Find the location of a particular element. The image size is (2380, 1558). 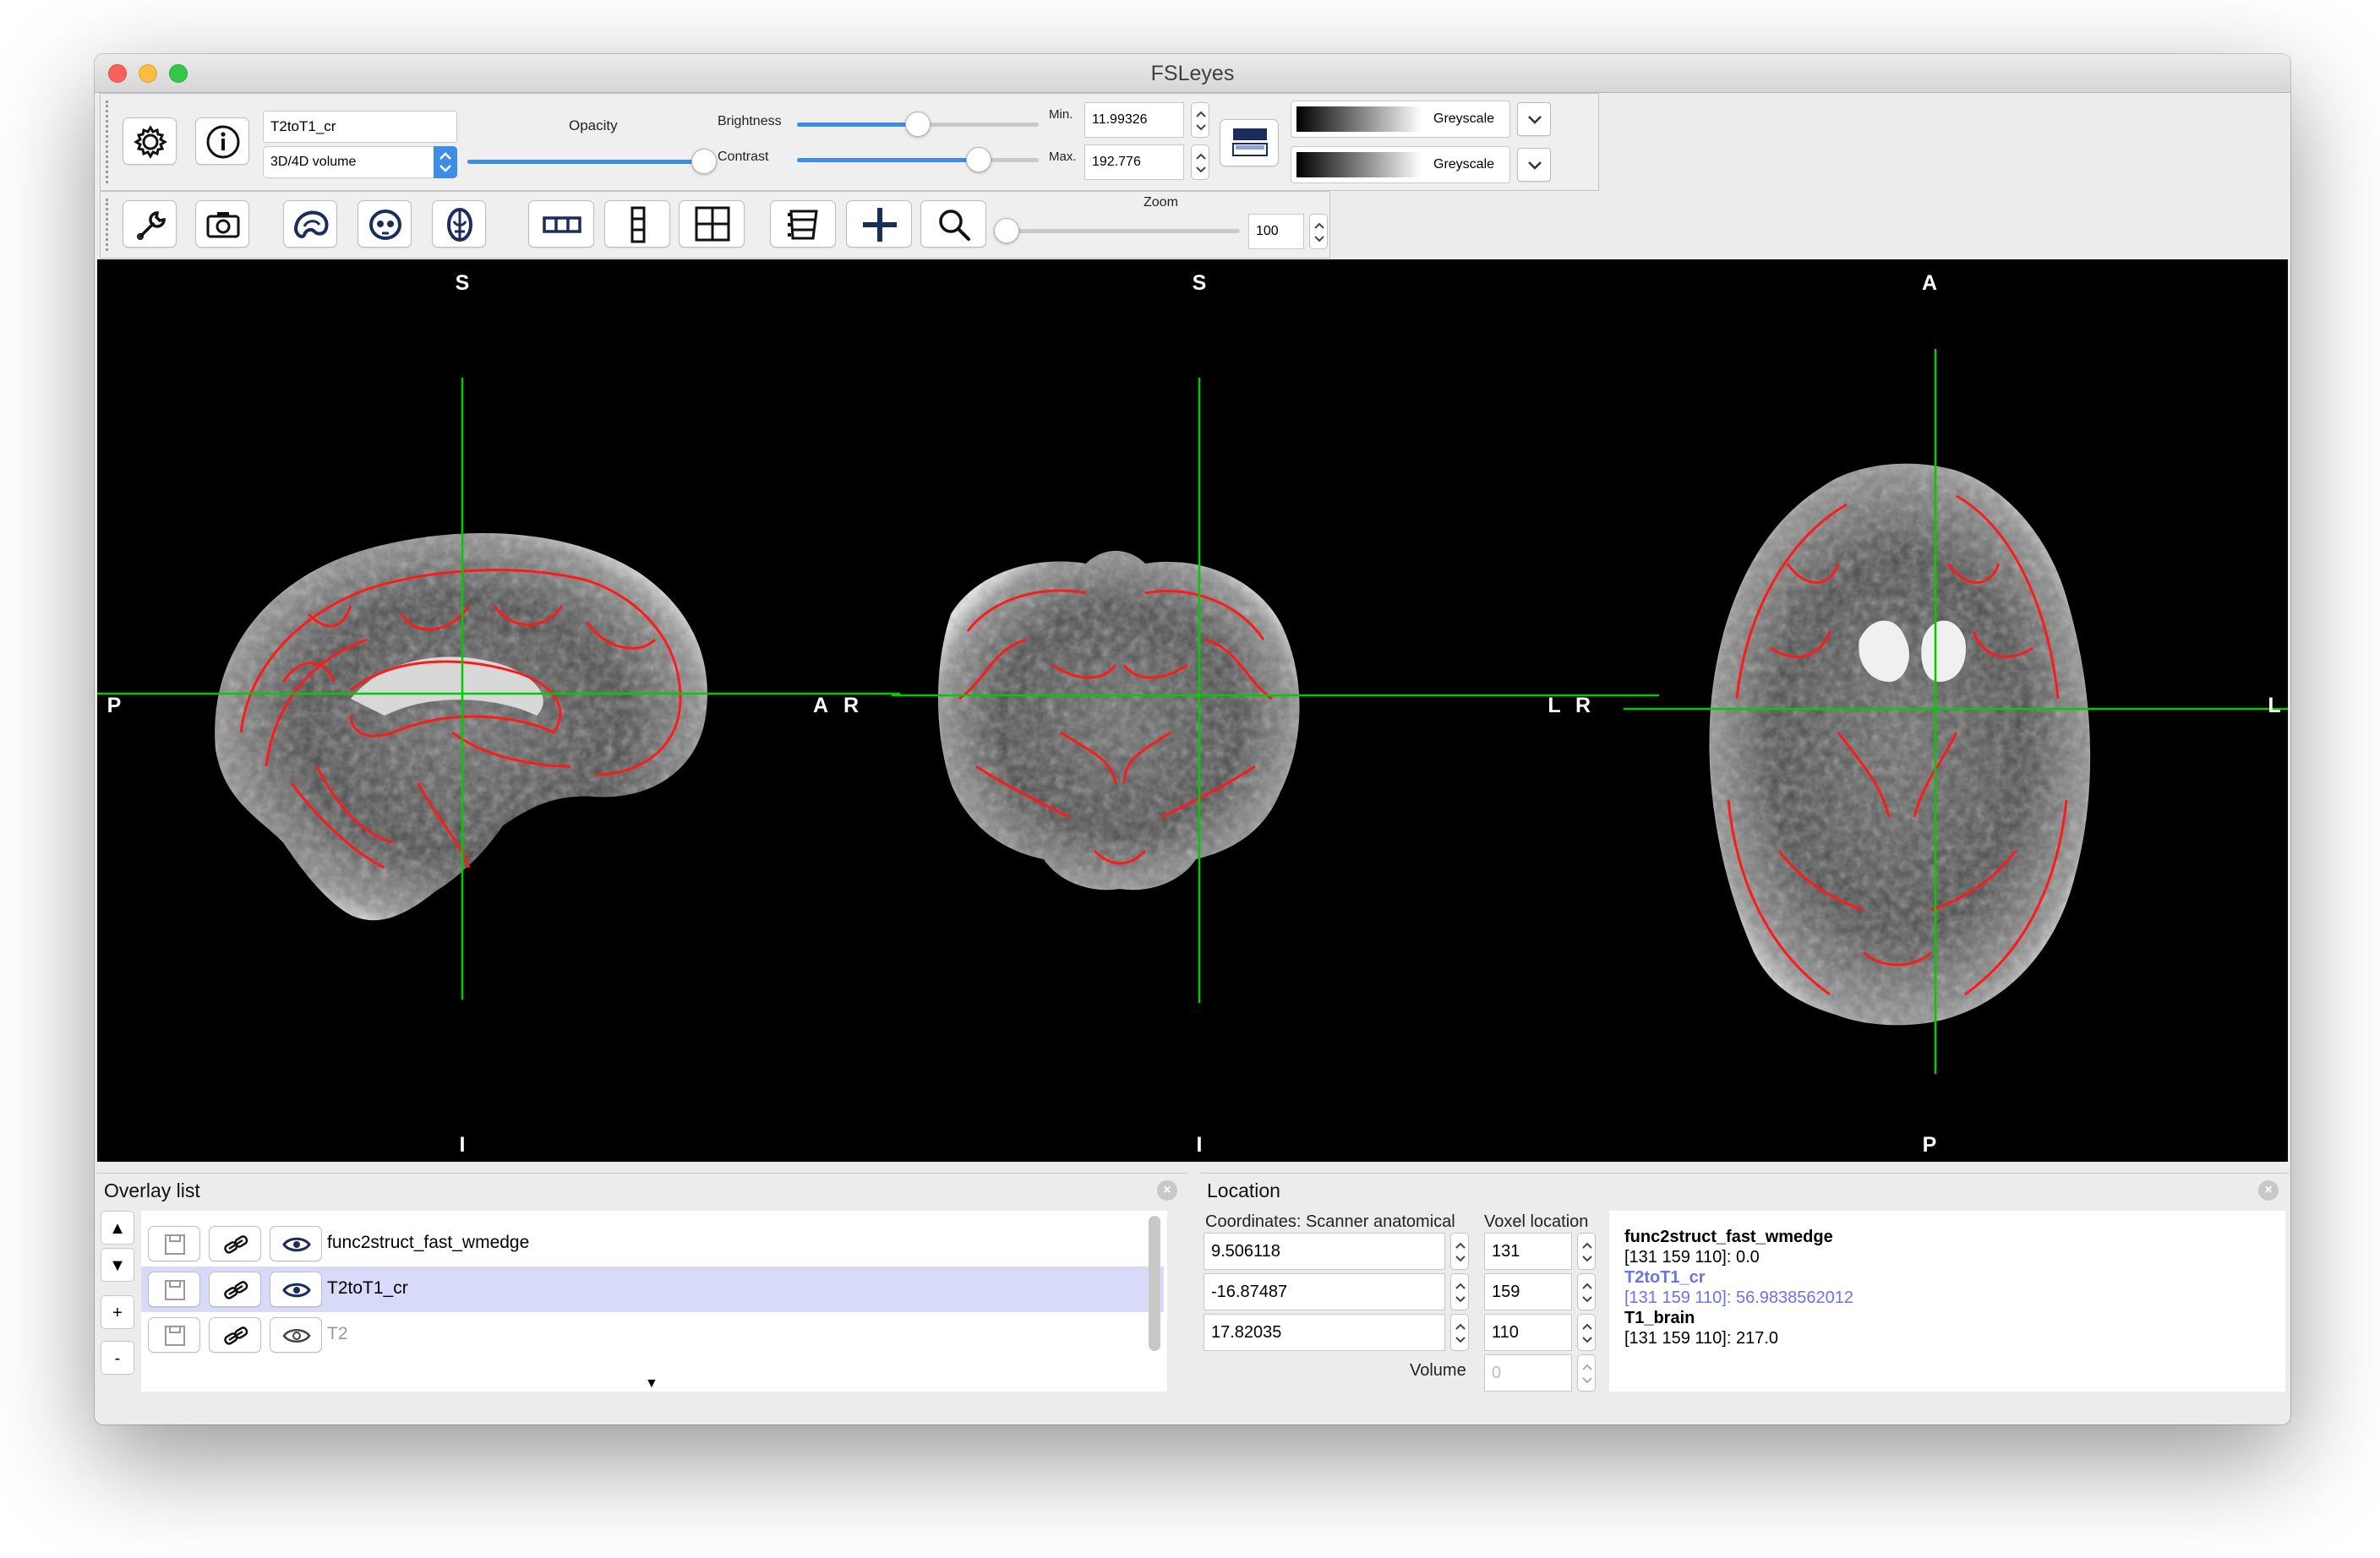

contrast-slider-fill is located at coordinates (888, 160).